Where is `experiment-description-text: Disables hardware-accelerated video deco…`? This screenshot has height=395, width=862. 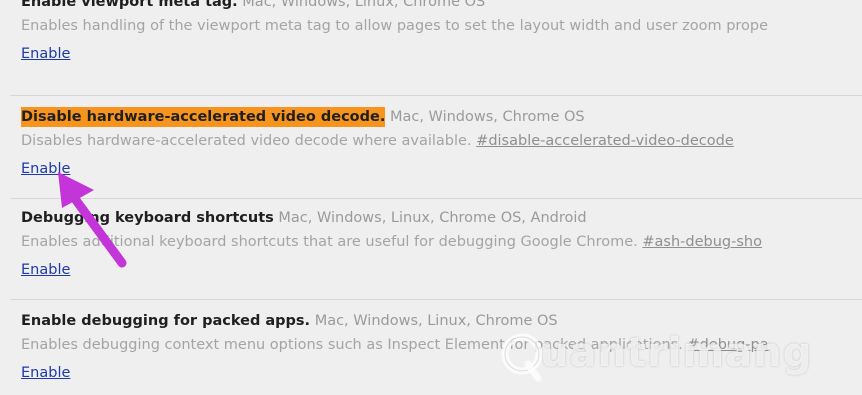 experiment-description-text: Disables hardware-accelerated video deco… is located at coordinates (246, 141).